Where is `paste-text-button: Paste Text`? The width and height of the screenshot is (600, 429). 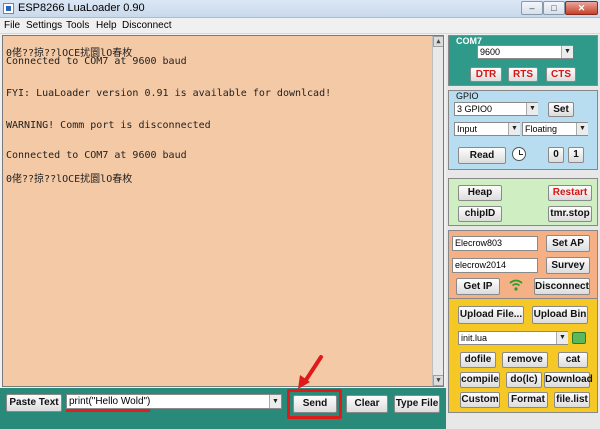 paste-text-button: Paste Text is located at coordinates (34, 403).